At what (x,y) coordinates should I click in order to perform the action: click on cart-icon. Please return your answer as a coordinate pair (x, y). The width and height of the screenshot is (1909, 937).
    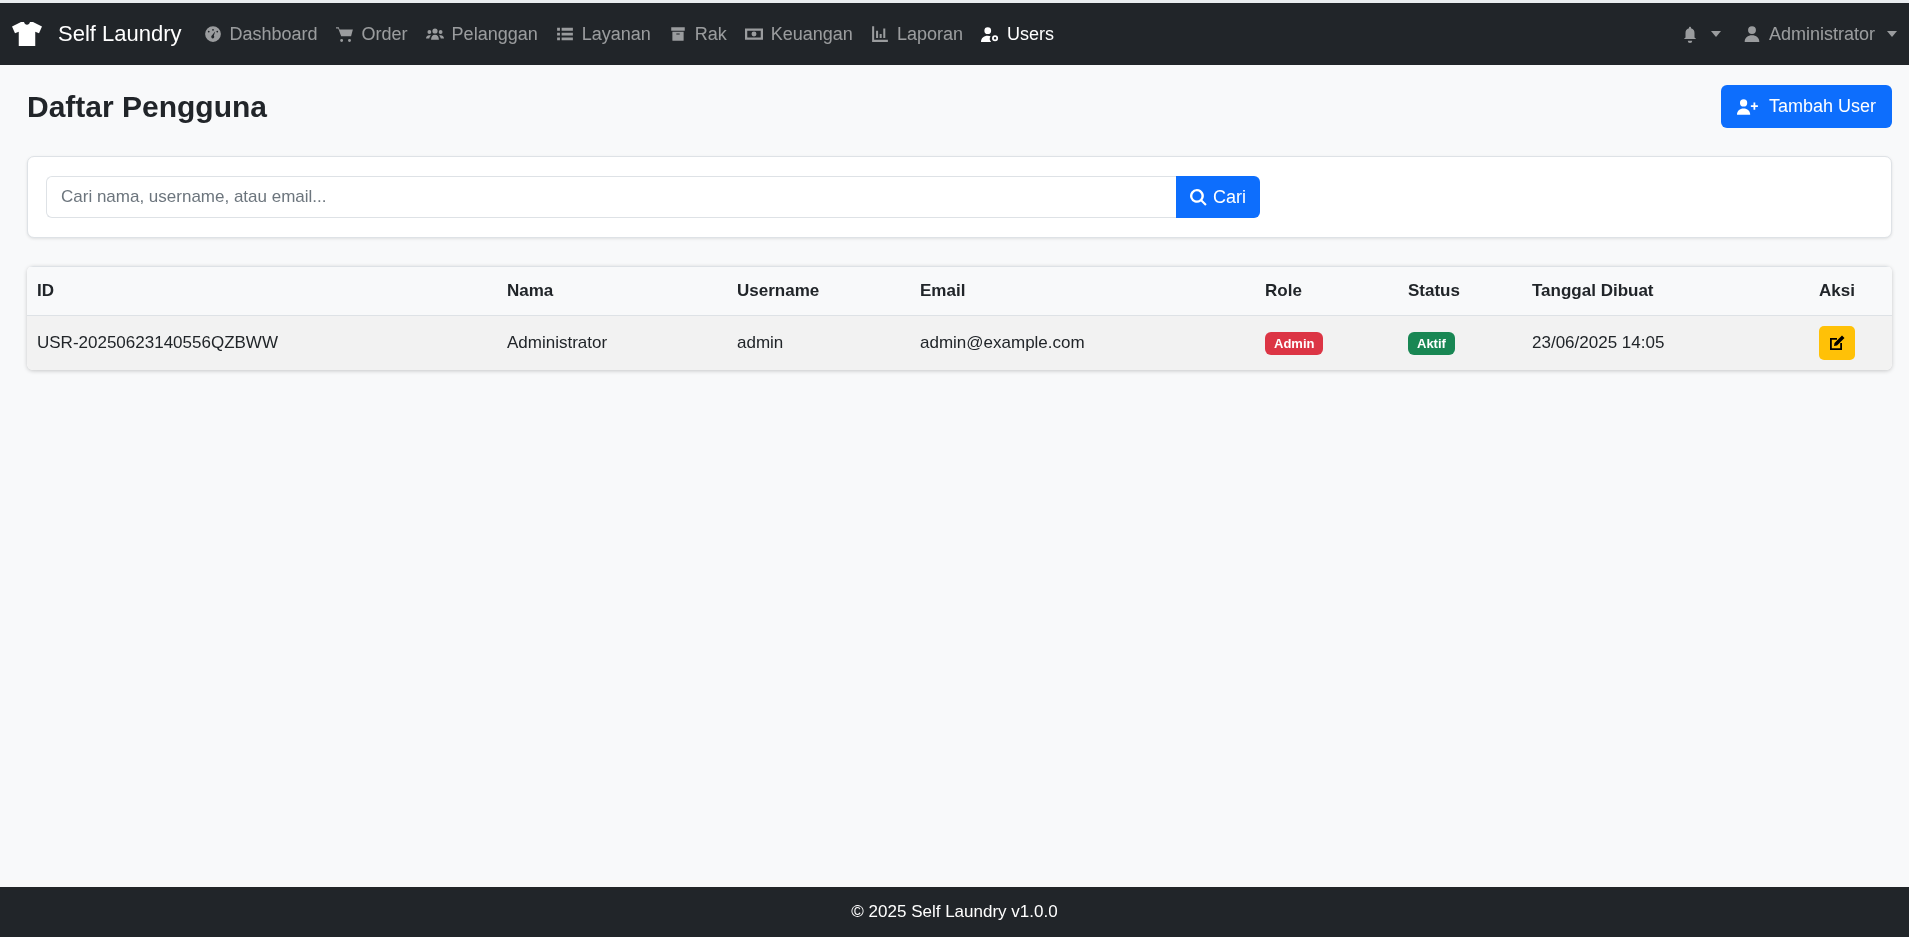
    Looking at the image, I should click on (344, 34).